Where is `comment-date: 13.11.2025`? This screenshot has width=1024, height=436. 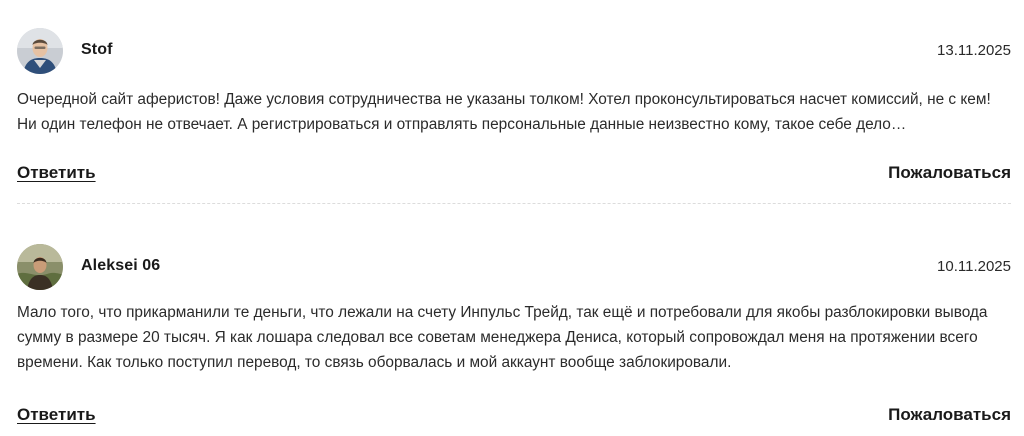 comment-date: 13.11.2025 is located at coordinates (974, 50).